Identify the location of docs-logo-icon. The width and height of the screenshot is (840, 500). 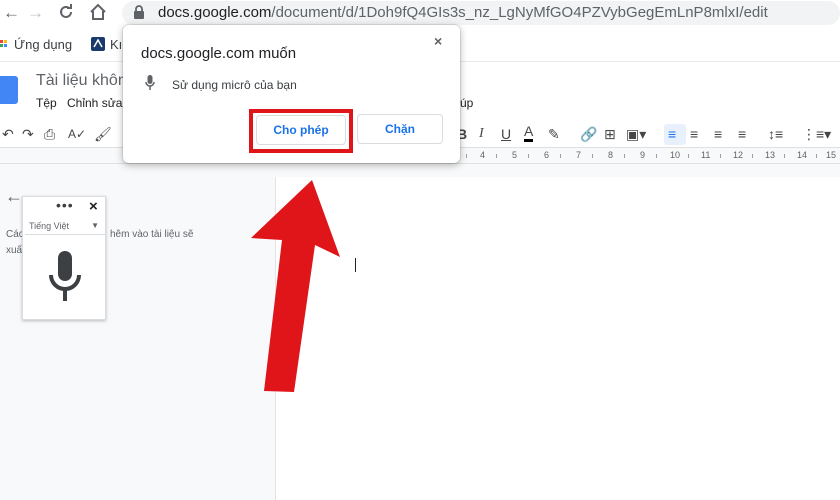
(9, 90).